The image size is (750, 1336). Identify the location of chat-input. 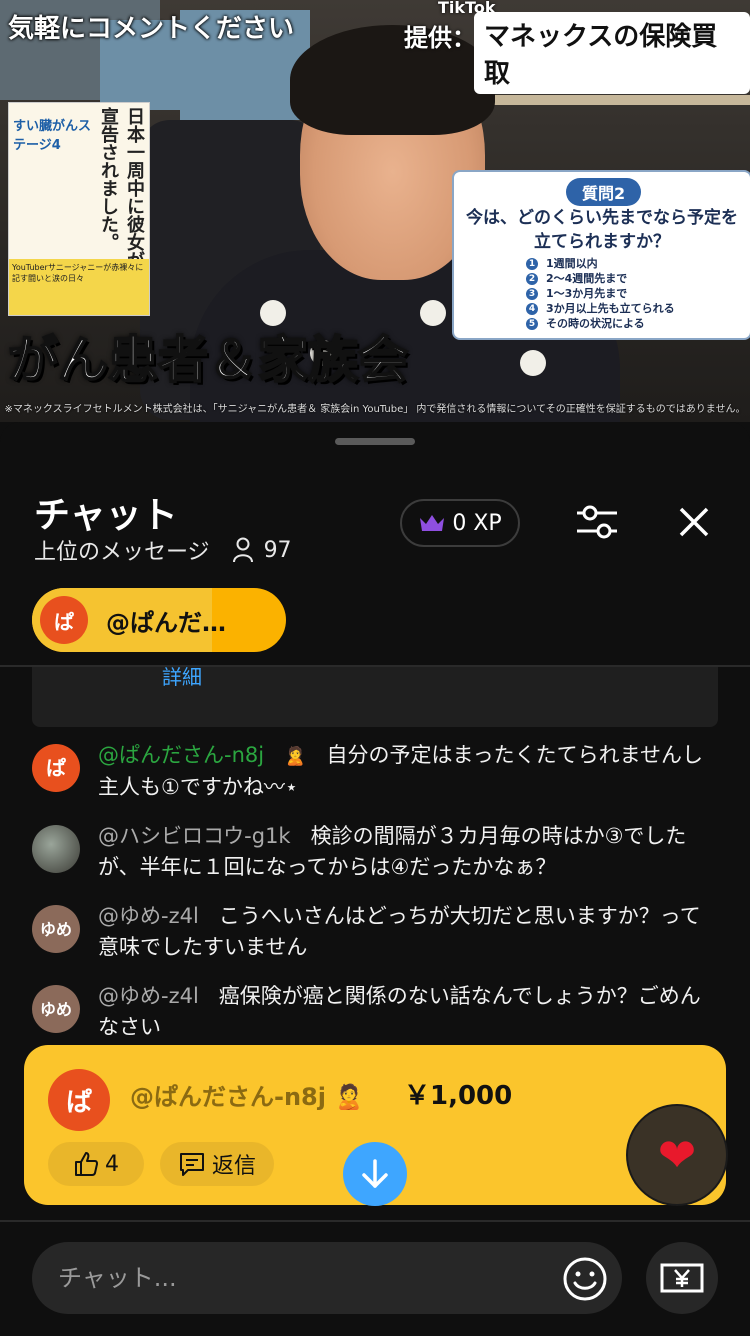
(327, 1278).